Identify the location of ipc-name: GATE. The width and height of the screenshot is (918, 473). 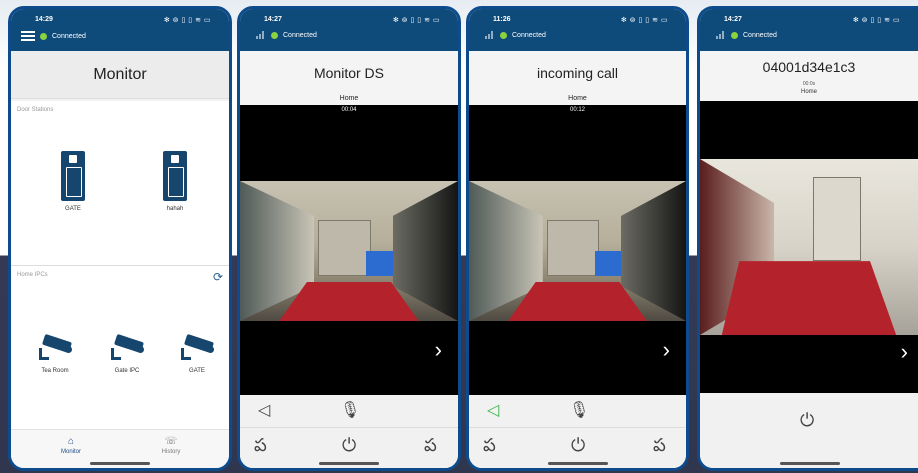
(197, 371).